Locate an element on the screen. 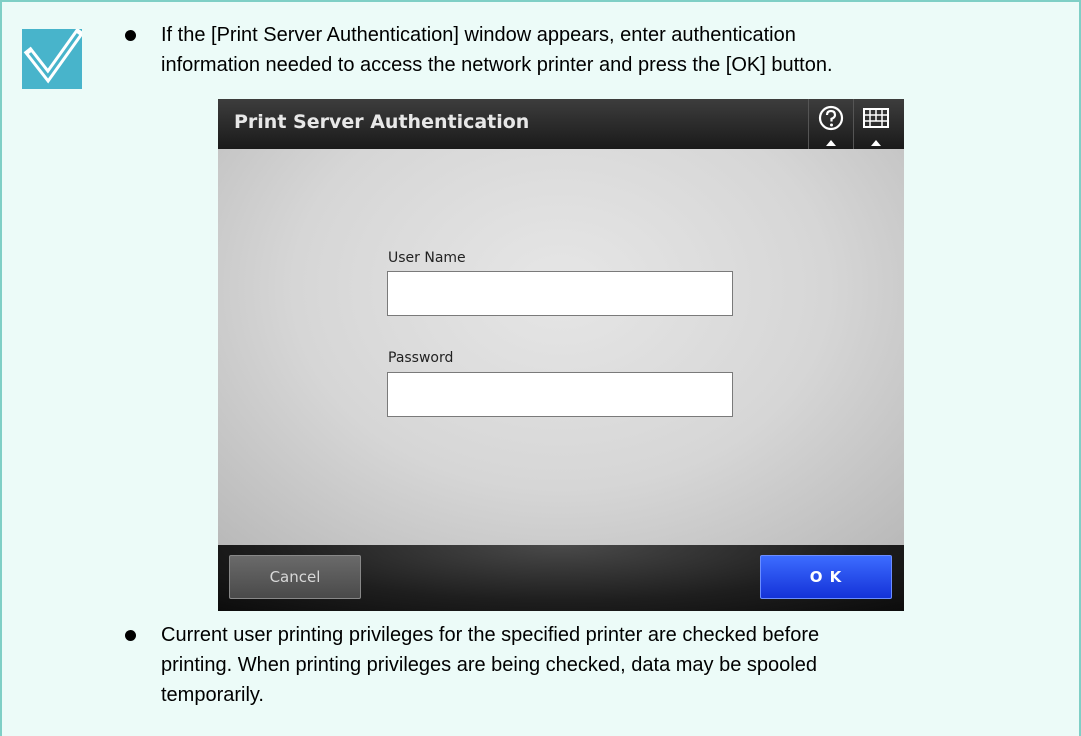  user-name-label: User Name is located at coordinates (427, 258).